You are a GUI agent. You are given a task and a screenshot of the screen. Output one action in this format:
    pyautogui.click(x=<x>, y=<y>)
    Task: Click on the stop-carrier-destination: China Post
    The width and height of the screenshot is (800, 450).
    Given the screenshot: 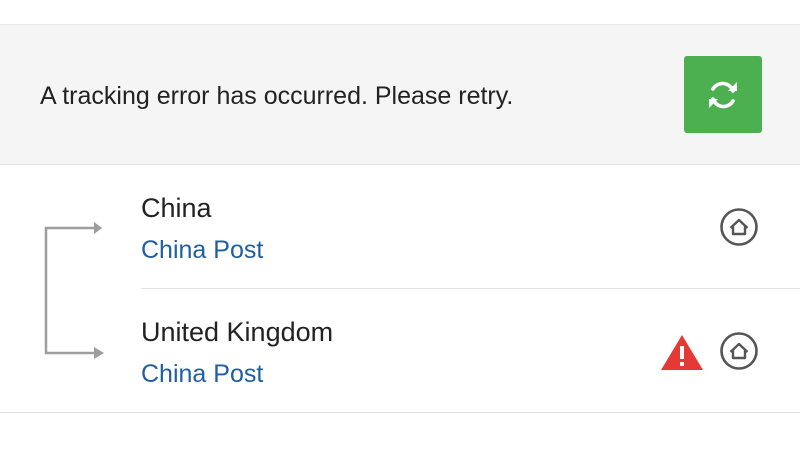 What is the action you would take?
    pyautogui.click(x=202, y=374)
    